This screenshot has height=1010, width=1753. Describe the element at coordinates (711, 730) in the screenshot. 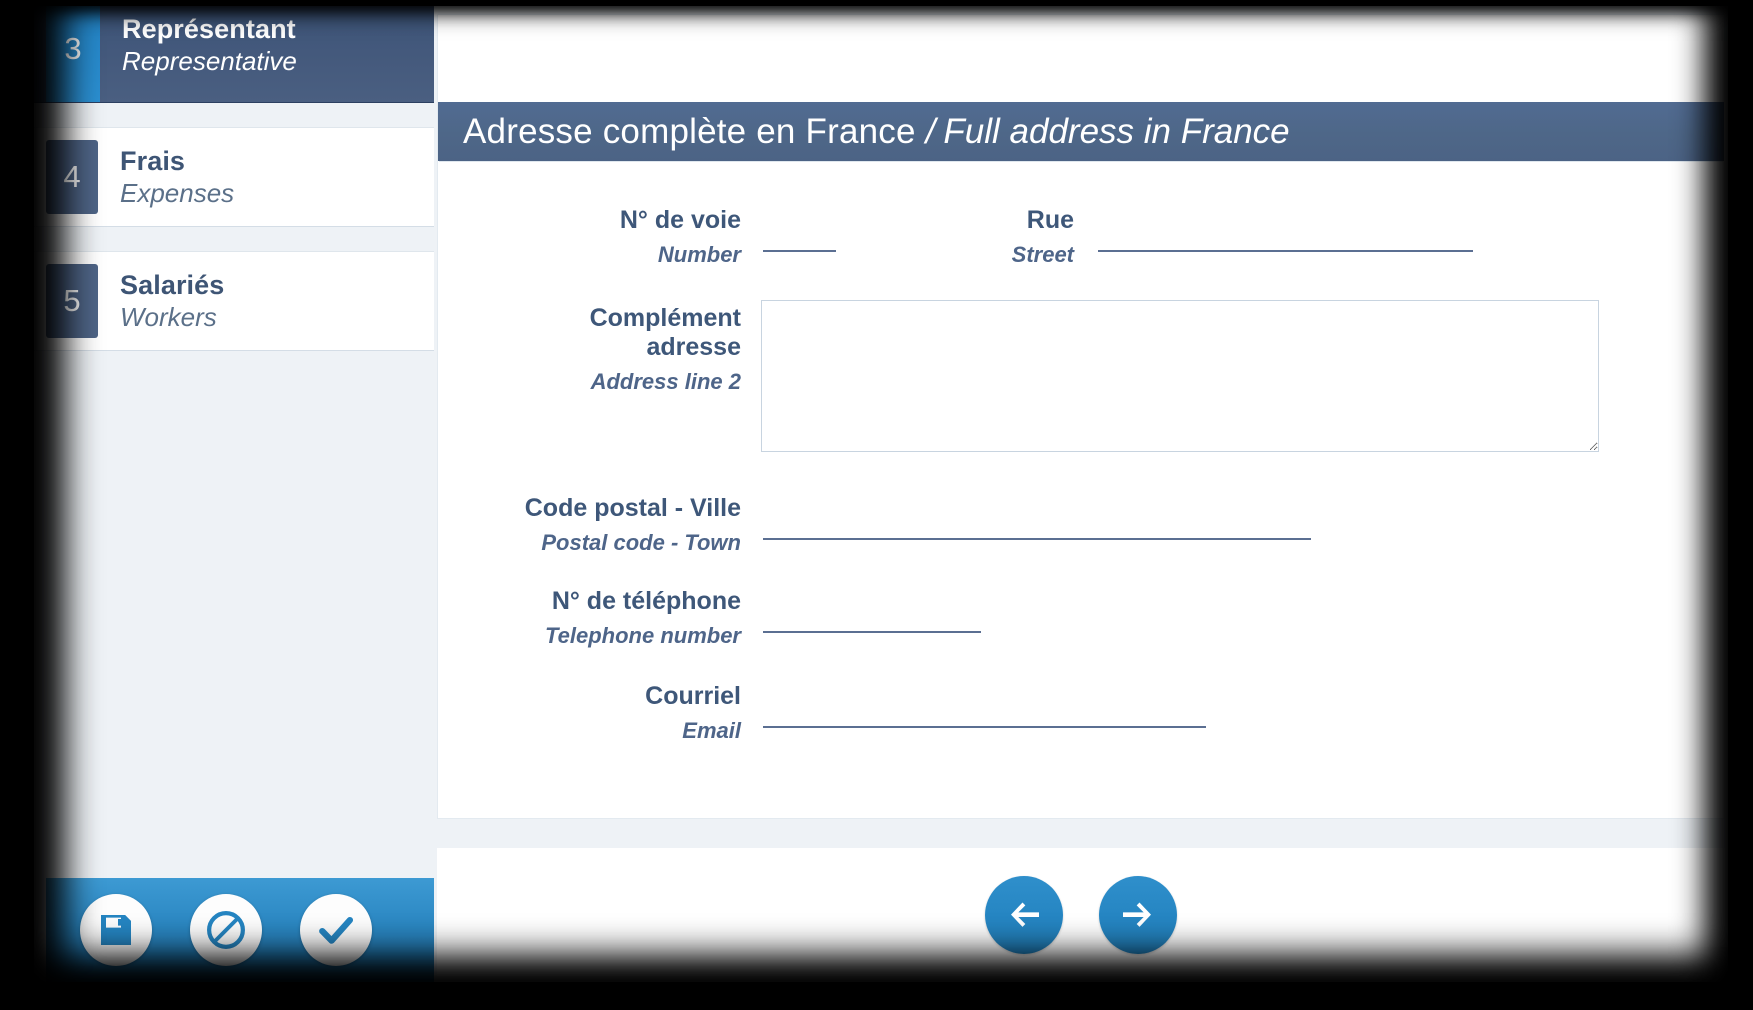

I see `label-email-en: Email` at that location.